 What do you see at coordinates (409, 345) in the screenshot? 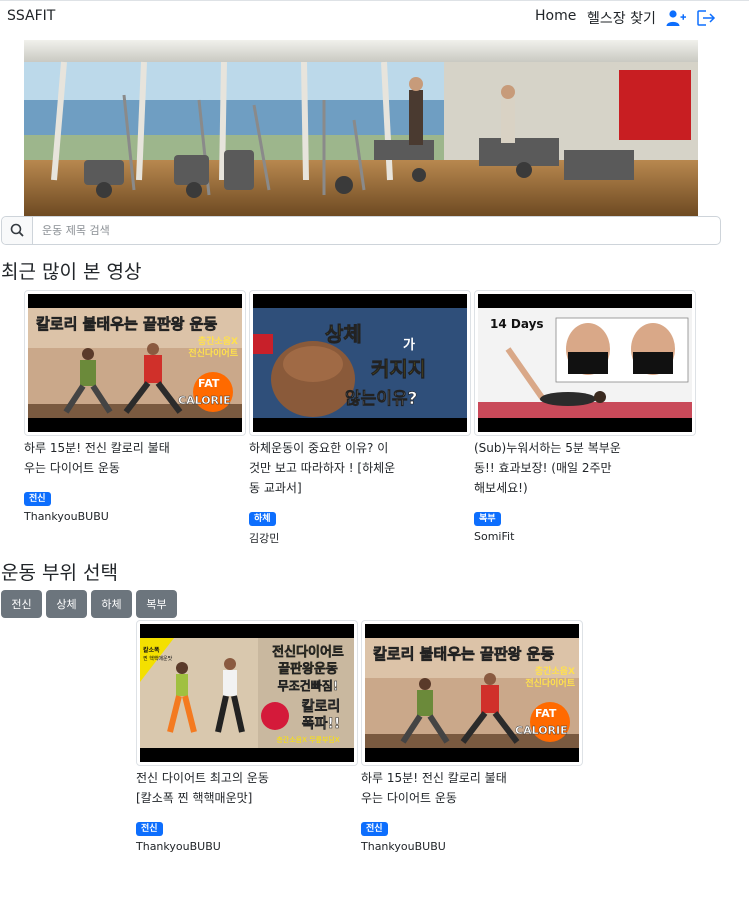
I see `svg-text: 가` at bounding box center [409, 345].